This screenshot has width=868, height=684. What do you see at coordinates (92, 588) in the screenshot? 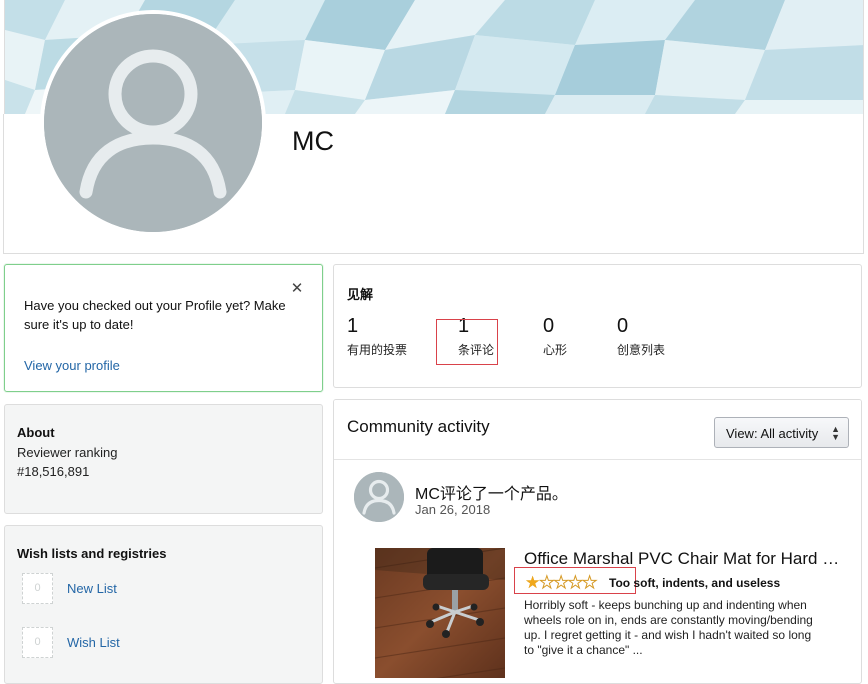
I see `new-list-link: New List` at bounding box center [92, 588].